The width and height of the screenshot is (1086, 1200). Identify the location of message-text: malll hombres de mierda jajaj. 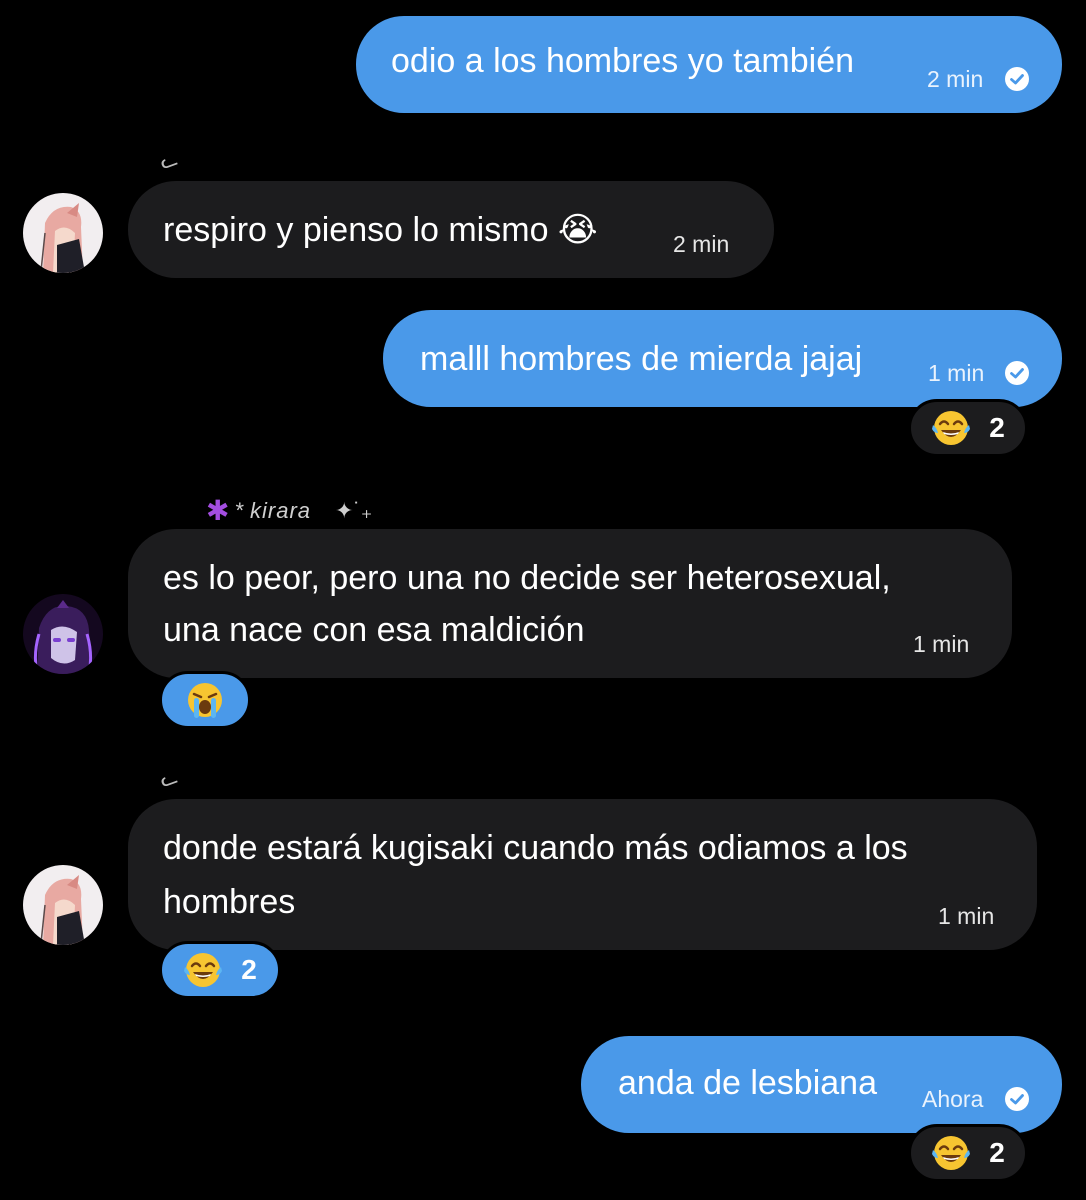
(641, 359).